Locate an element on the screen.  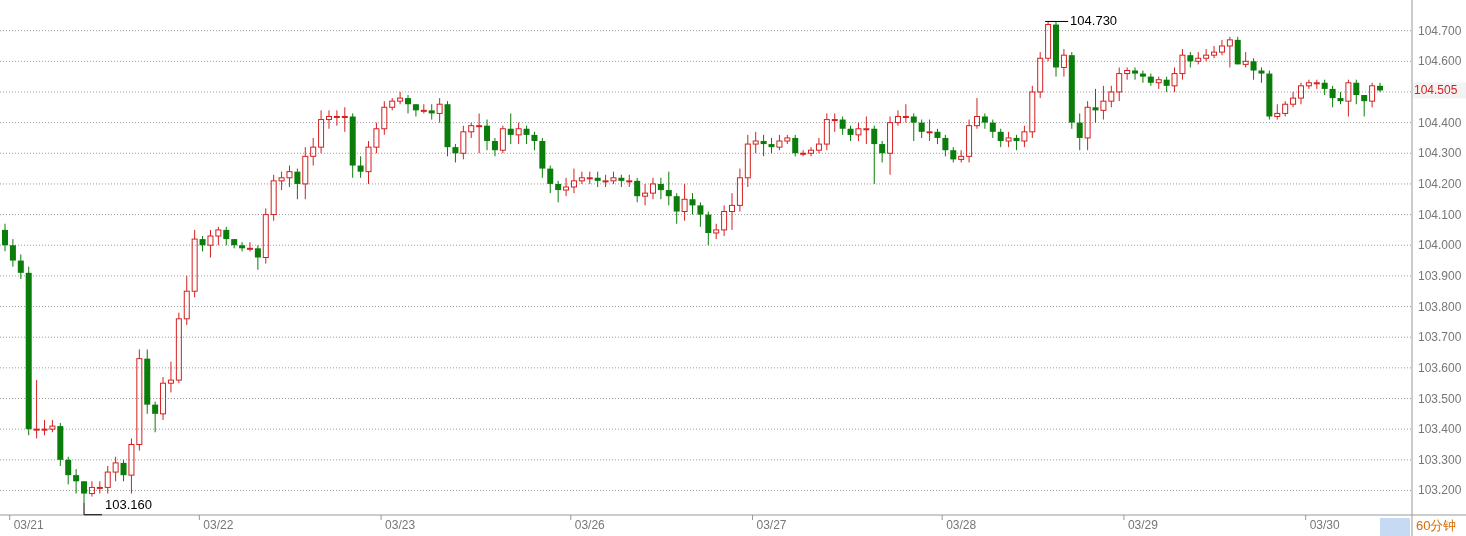
x-axis-label: 03/26 is located at coordinates (587, 523).